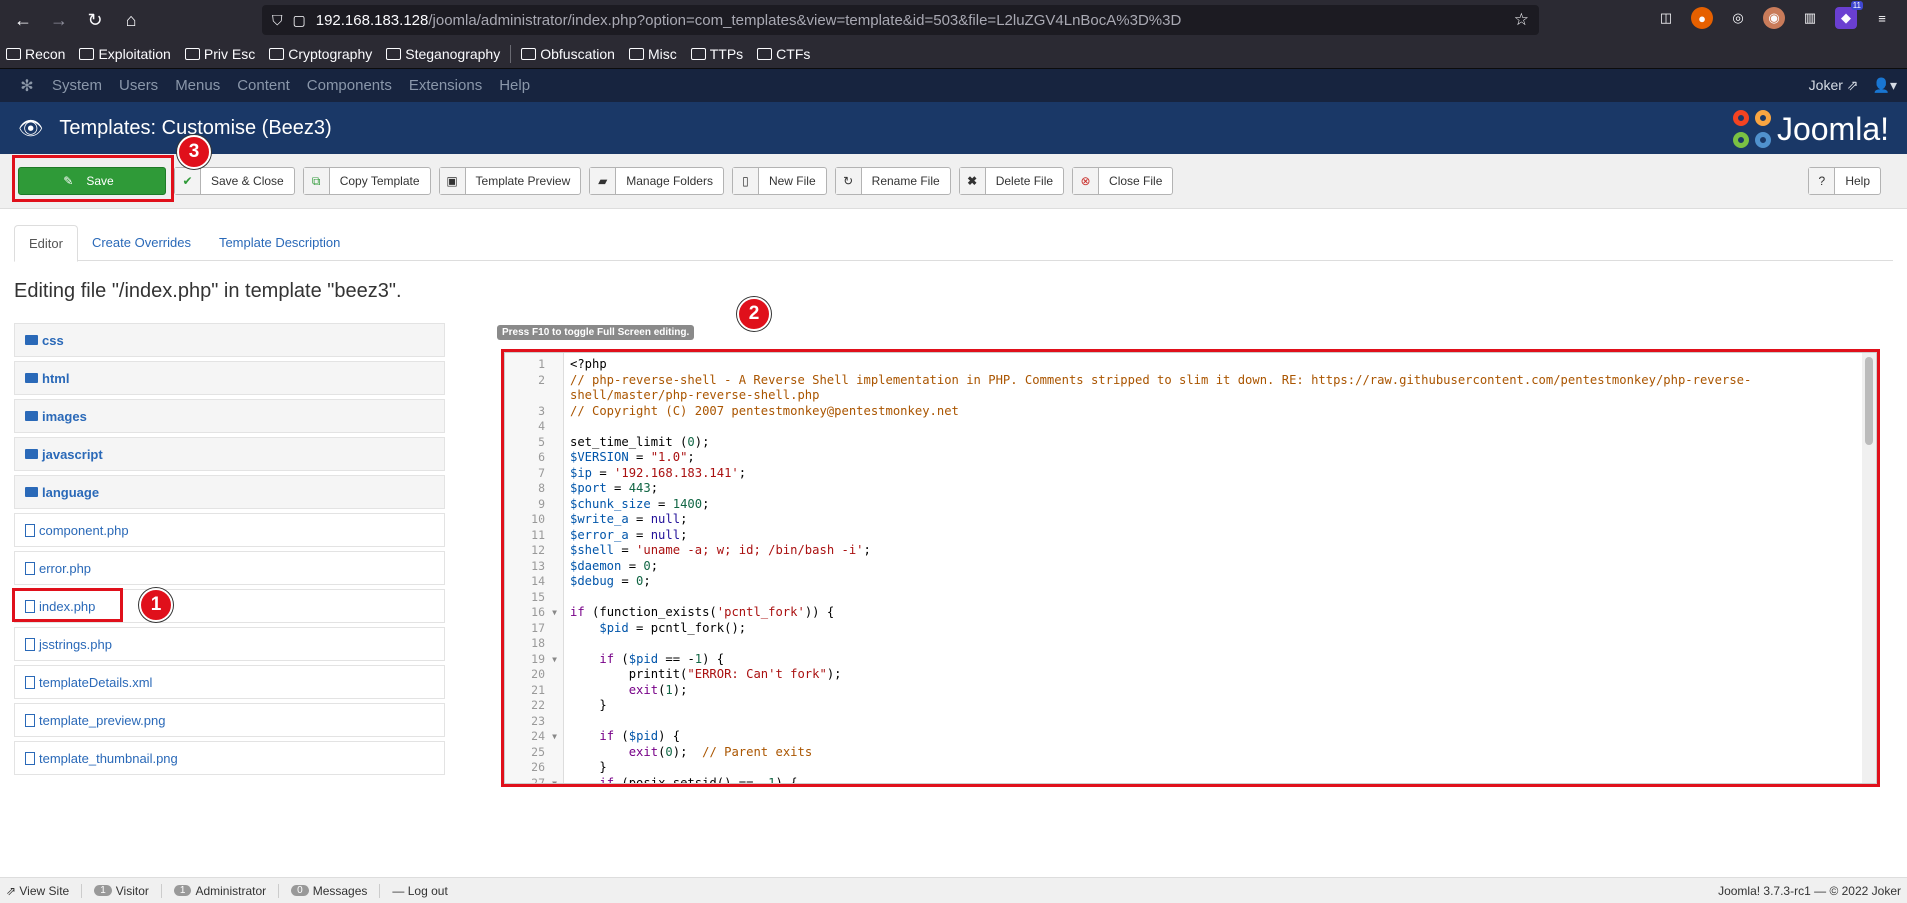 This screenshot has width=1907, height=903. What do you see at coordinates (77, 85) in the screenshot?
I see `menu-system: System` at bounding box center [77, 85].